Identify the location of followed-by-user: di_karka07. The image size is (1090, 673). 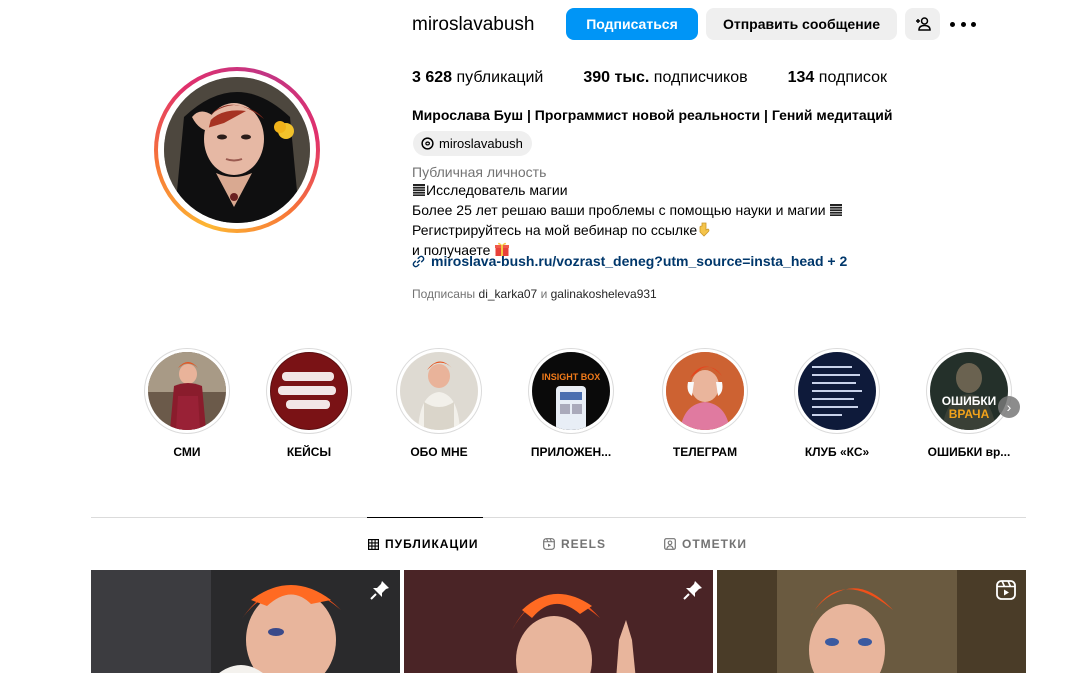
(508, 294).